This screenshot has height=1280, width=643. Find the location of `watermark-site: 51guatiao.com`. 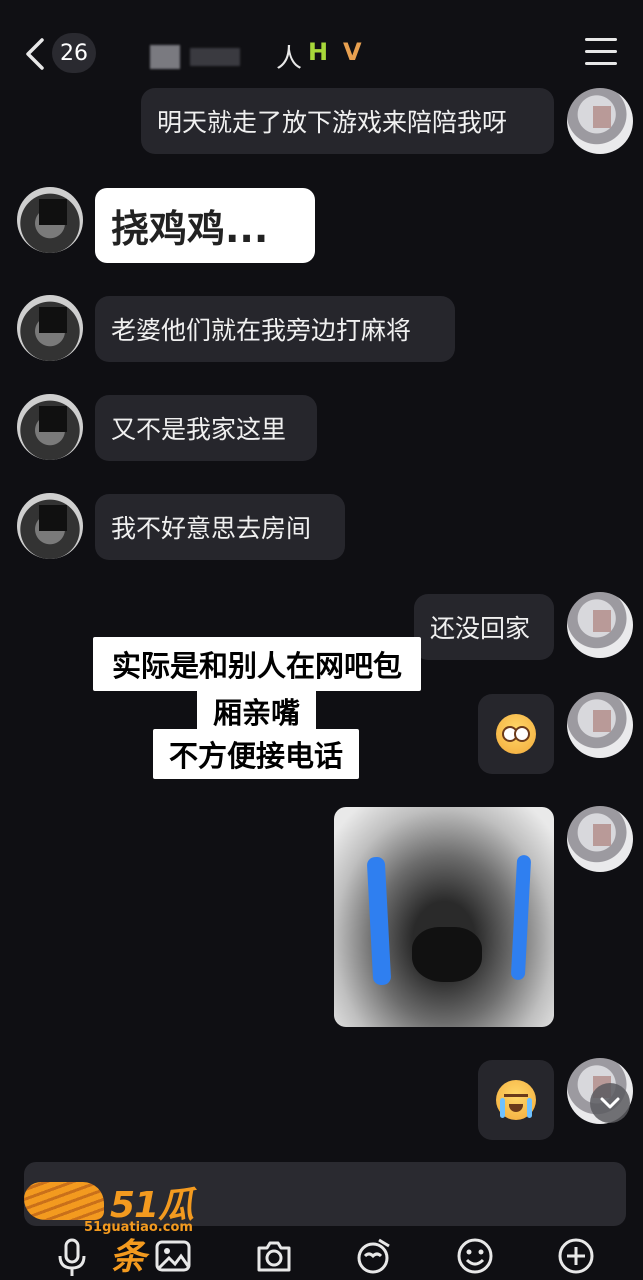

watermark-site: 51guatiao.com is located at coordinates (138, 1227).